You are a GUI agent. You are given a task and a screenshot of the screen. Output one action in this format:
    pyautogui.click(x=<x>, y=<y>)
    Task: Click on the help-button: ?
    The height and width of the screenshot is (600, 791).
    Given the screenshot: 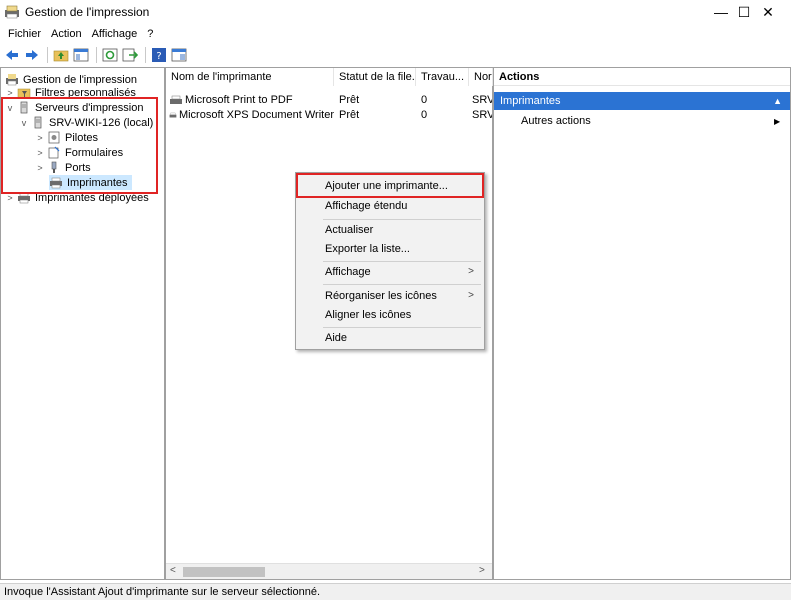 What is the action you would take?
    pyautogui.click(x=159, y=55)
    